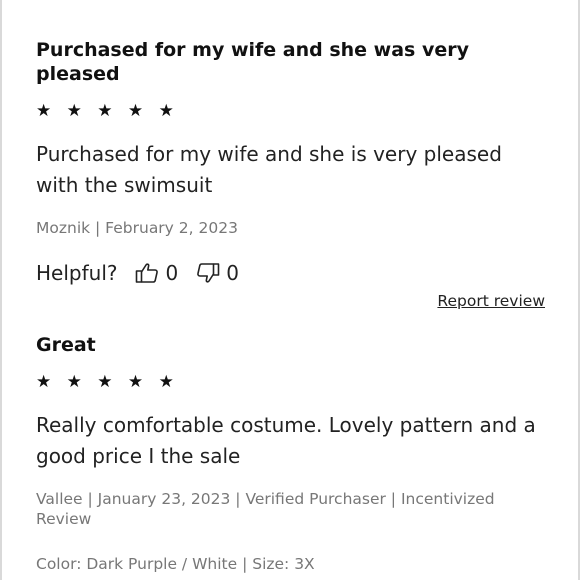 The height and width of the screenshot is (580, 580). Describe the element at coordinates (175, 564) in the screenshot. I see `review-attributes: Color: Dark Purple / White | Size: 3X` at that location.